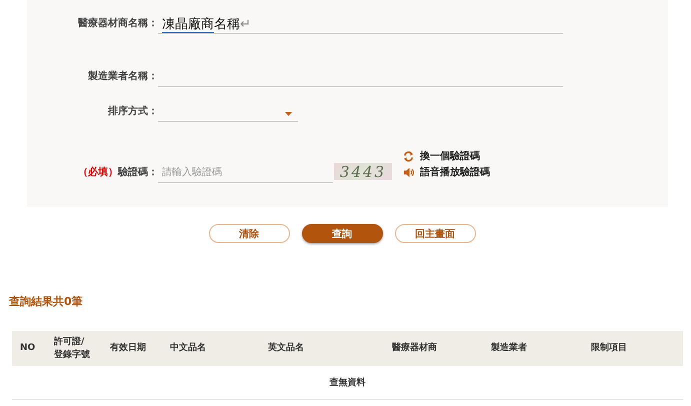 Image resolution: width=691 pixels, height=406 pixels. What do you see at coordinates (122, 77) in the screenshot?
I see `field-label: 製造業者名稱：` at bounding box center [122, 77].